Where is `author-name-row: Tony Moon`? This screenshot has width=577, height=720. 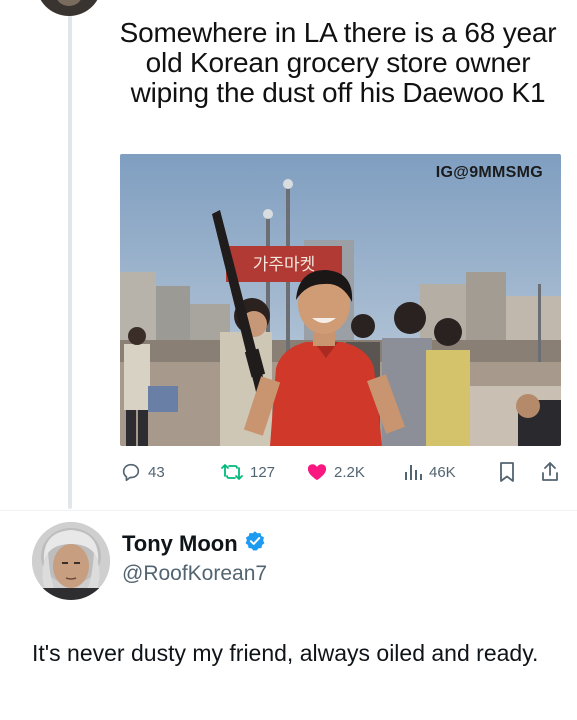
author-name-row: Tony Moon is located at coordinates (194, 544).